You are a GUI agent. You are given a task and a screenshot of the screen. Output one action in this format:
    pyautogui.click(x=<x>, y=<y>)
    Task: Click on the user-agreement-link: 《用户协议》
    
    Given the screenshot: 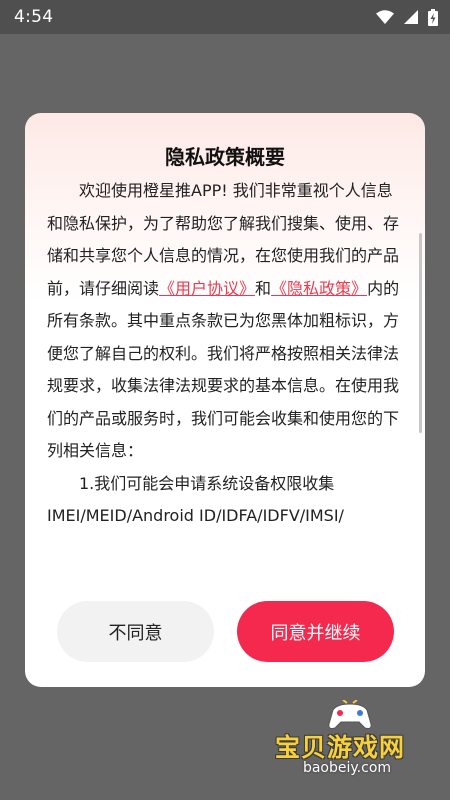 What is the action you would take?
    pyautogui.click(x=207, y=288)
    